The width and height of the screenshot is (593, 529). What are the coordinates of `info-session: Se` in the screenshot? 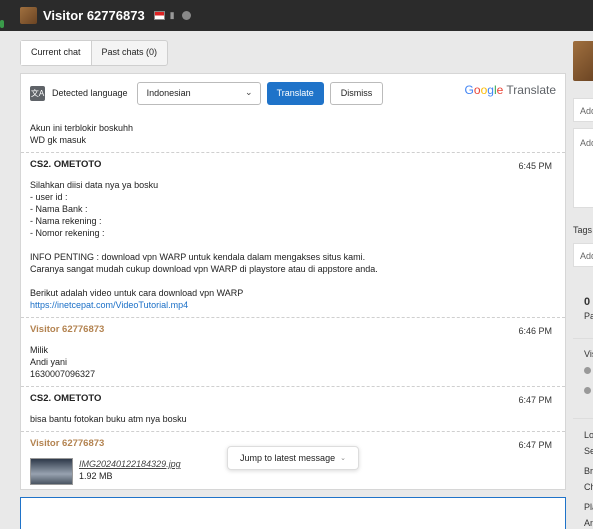 It's located at (588, 451).